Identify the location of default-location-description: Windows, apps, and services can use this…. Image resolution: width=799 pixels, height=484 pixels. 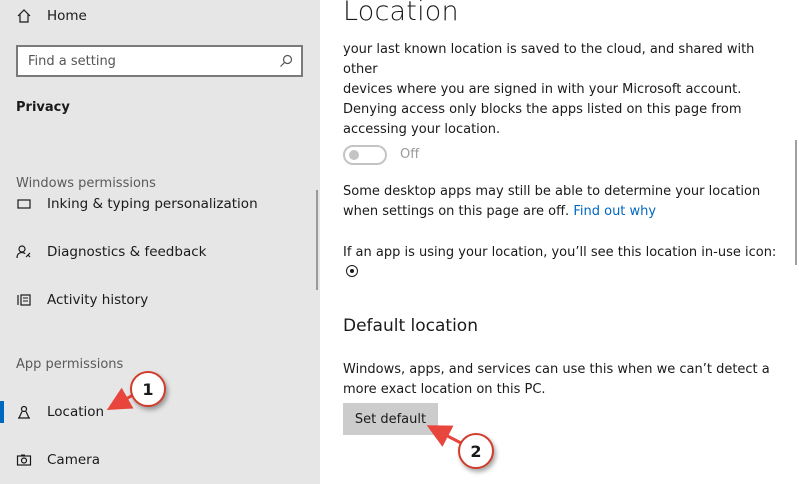
(563, 380).